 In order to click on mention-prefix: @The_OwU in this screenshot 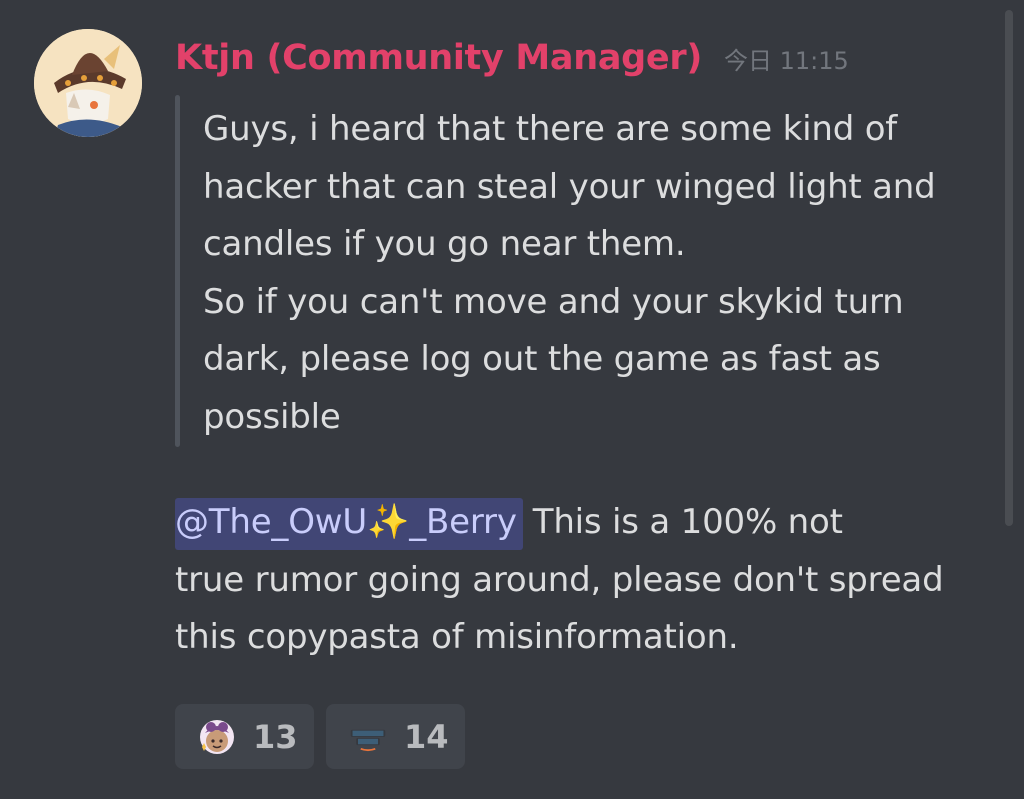, I will do `click(271, 522)`.